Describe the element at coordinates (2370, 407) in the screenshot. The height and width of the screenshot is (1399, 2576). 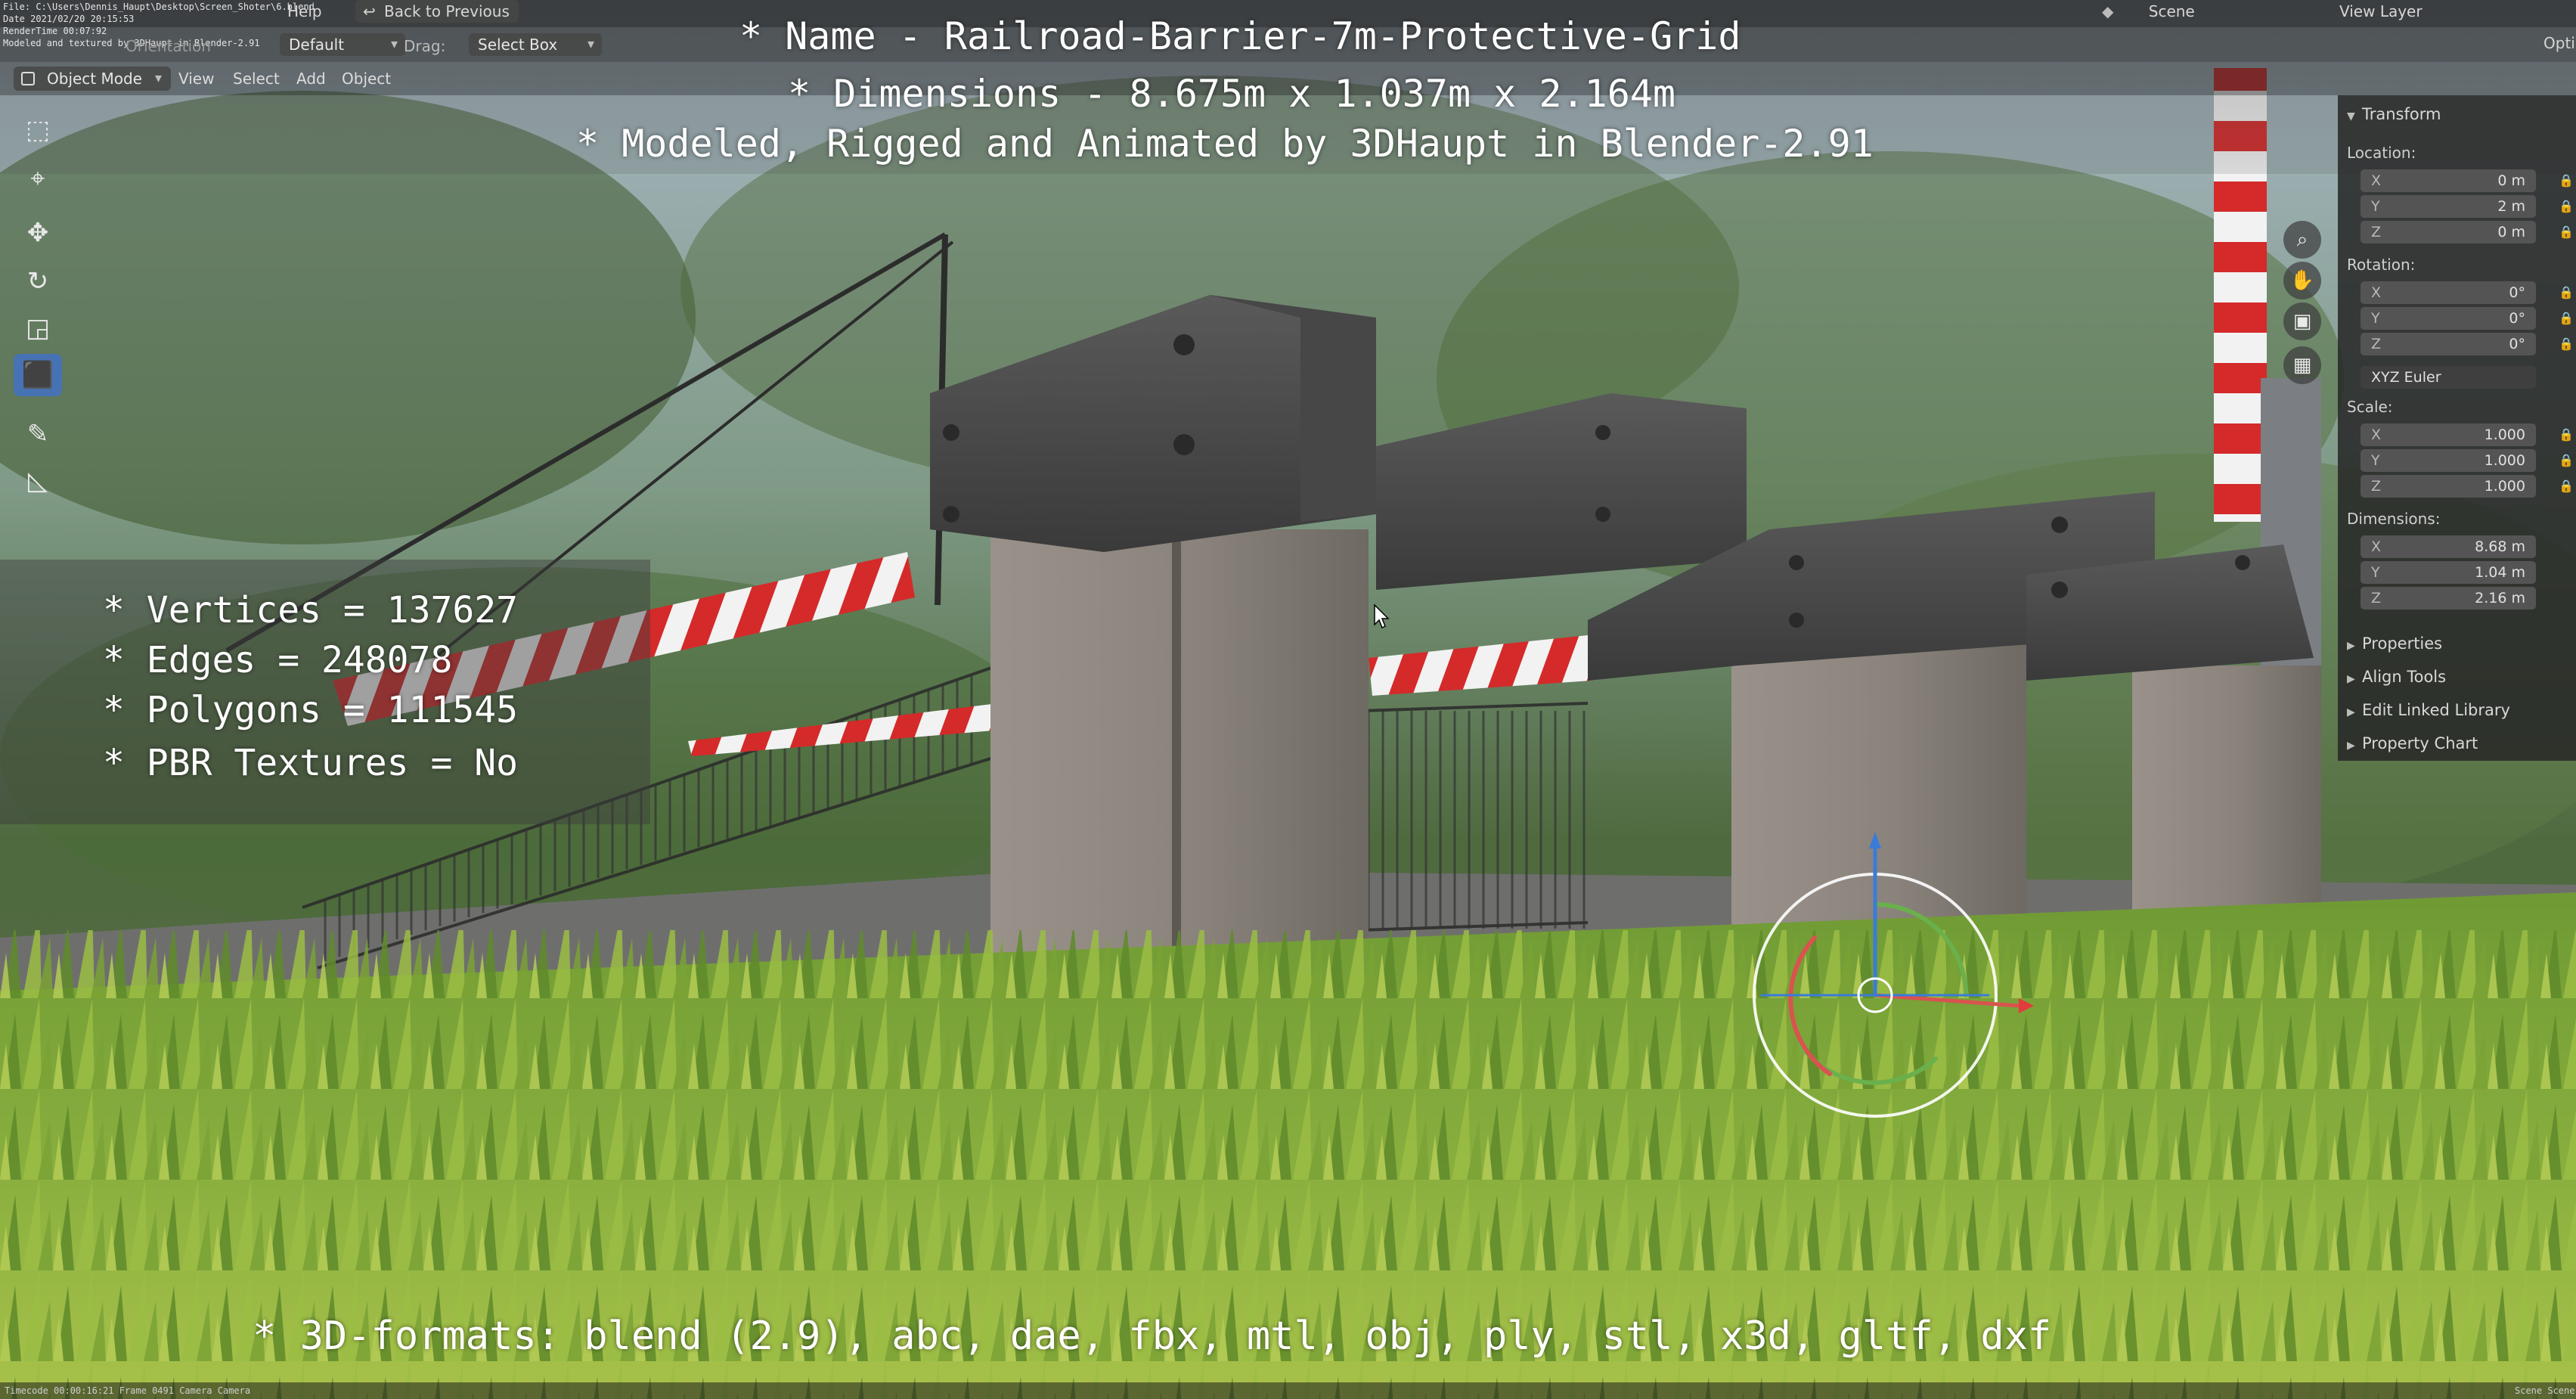
I see `scale-label: Scale:` at that location.